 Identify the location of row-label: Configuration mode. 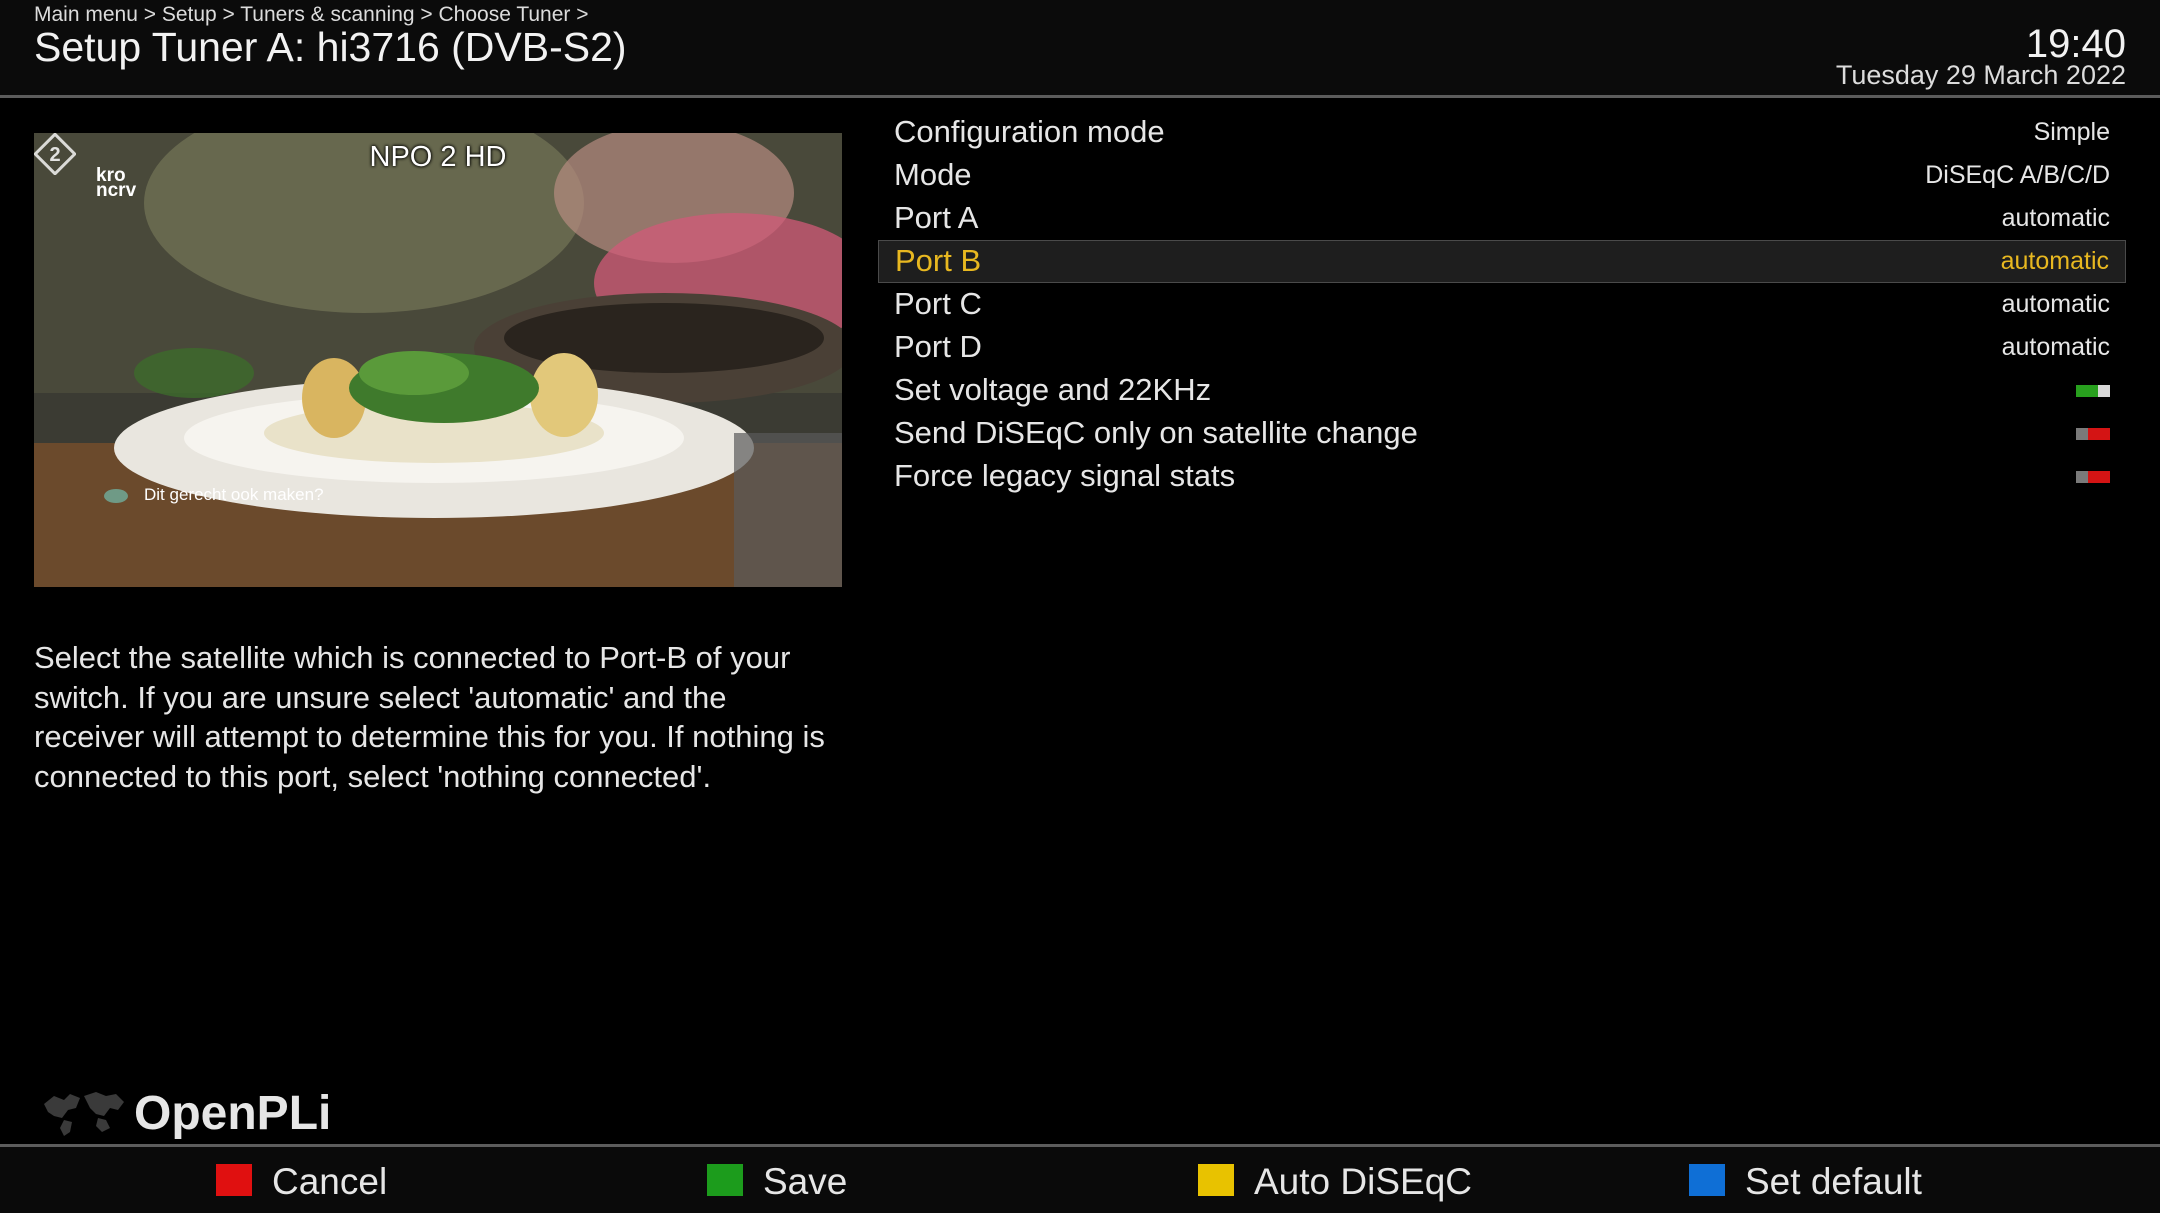
(1029, 131).